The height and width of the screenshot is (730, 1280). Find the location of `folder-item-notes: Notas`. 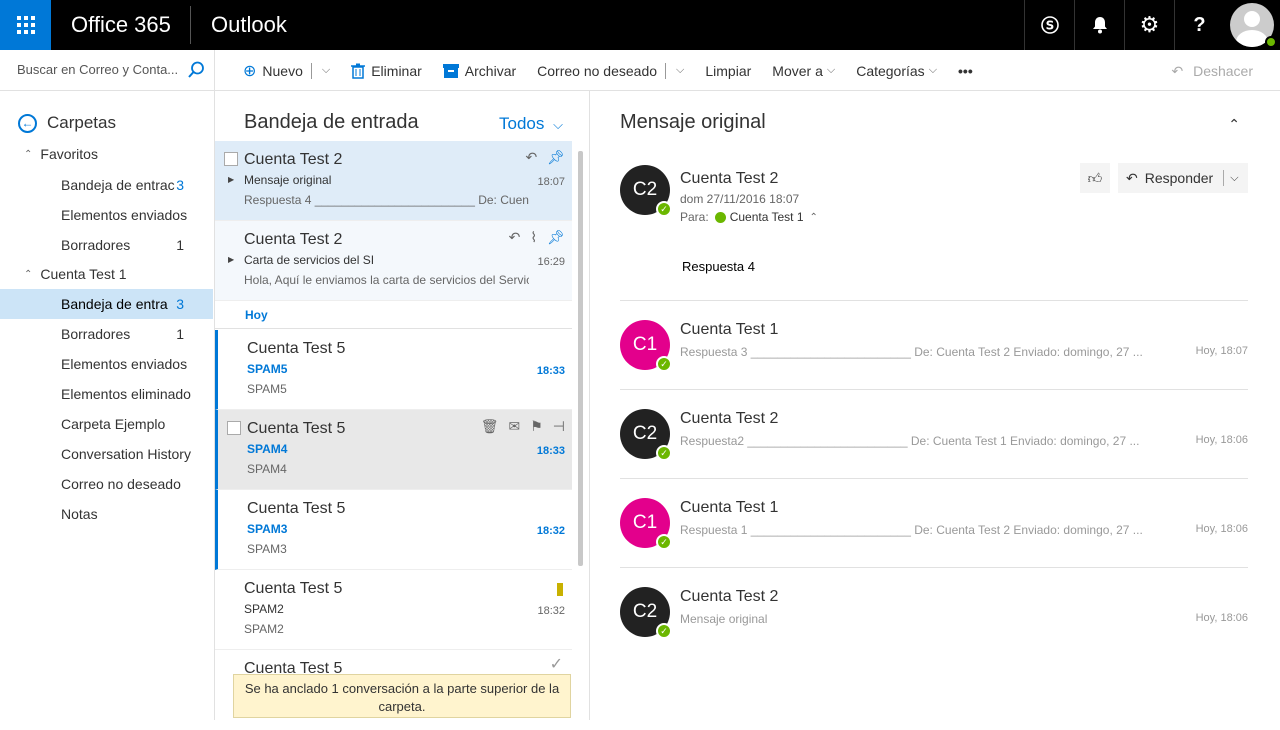

folder-item-notes: Notas is located at coordinates (106, 514).